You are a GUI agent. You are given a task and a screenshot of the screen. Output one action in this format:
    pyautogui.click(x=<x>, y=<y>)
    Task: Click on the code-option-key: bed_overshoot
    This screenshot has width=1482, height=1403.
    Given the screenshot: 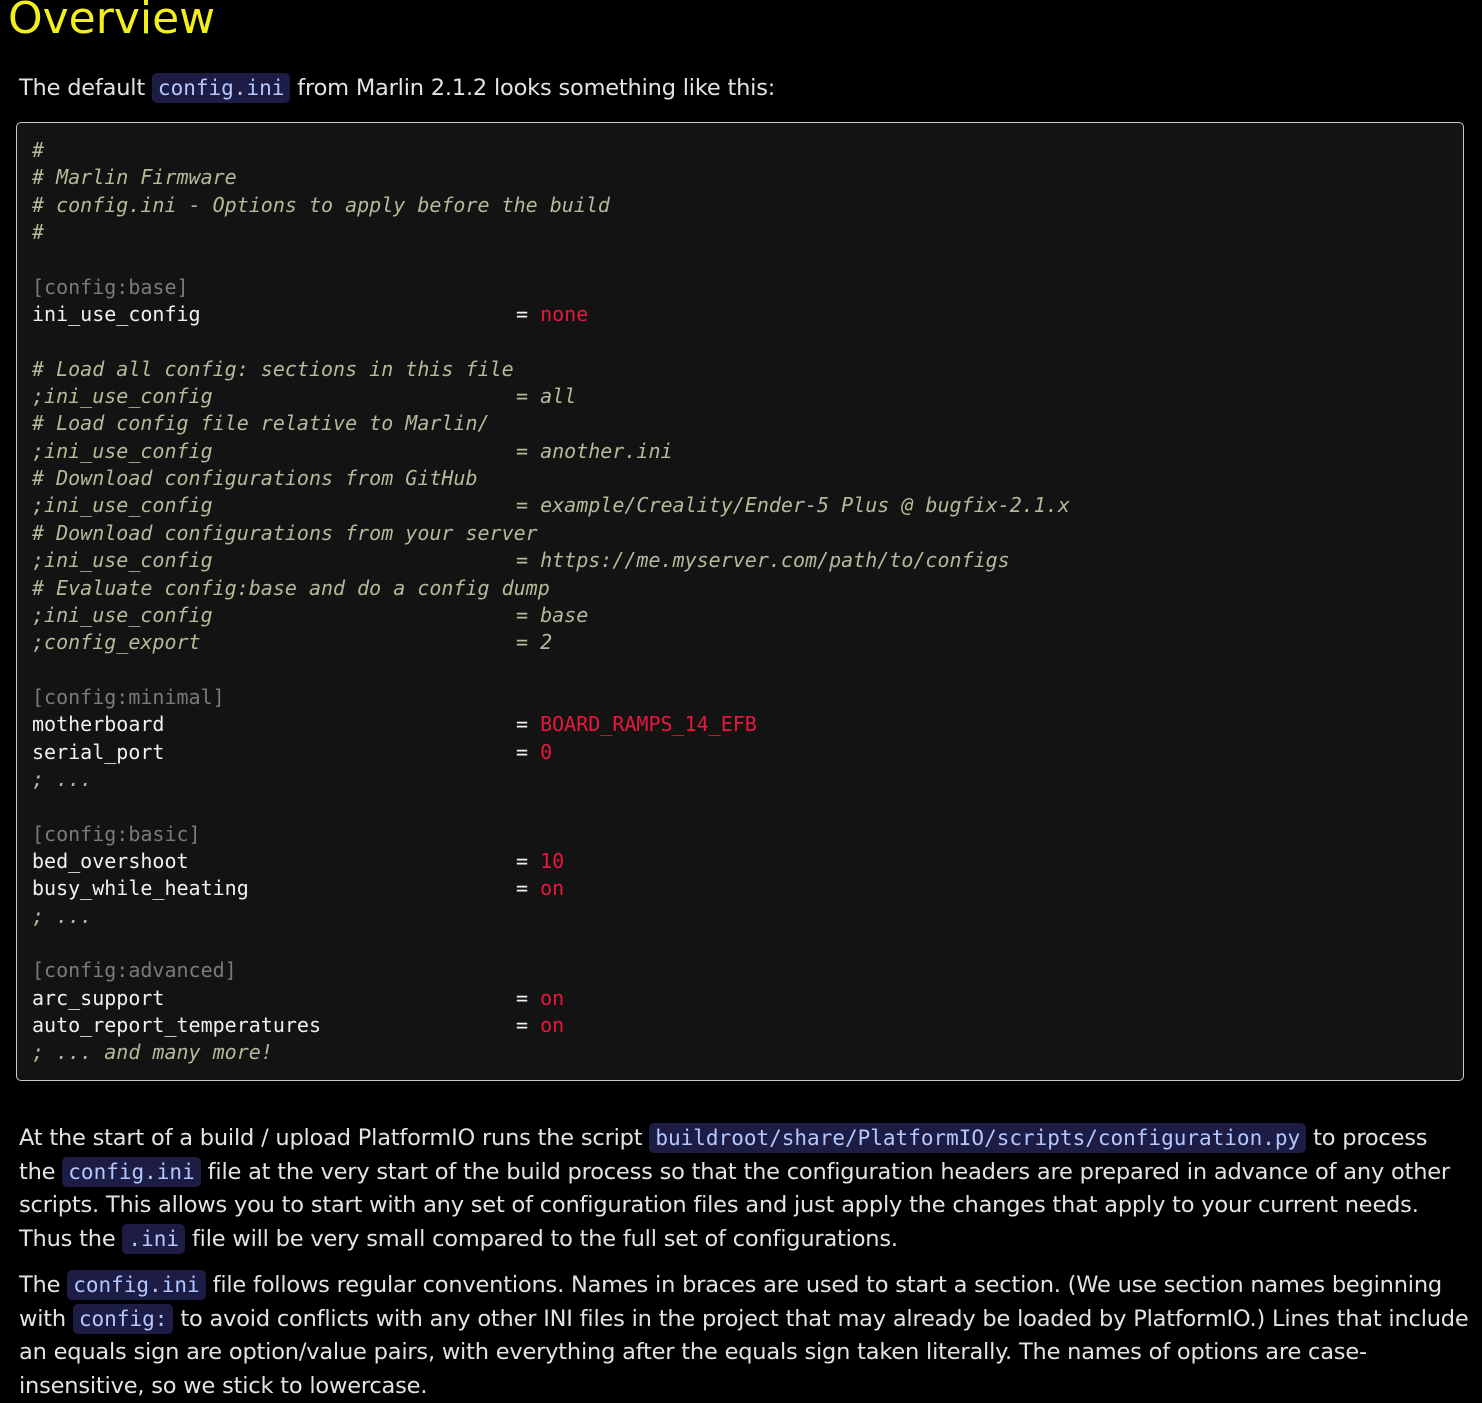 What is the action you would take?
    pyautogui.click(x=110, y=860)
    